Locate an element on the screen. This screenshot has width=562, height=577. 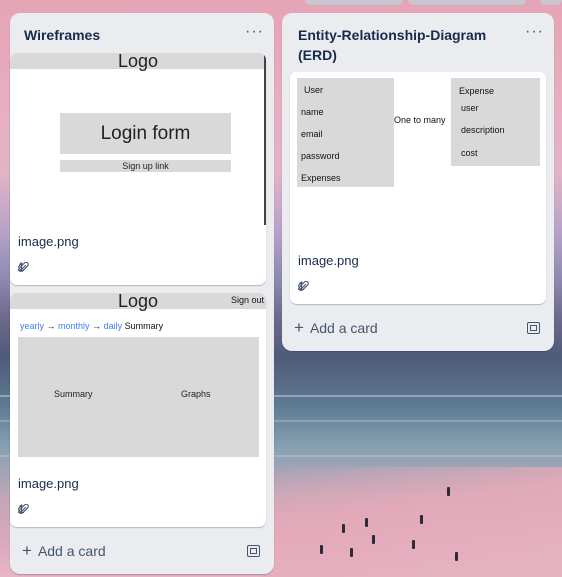
list-title: Wireframes is located at coordinates (62, 35).